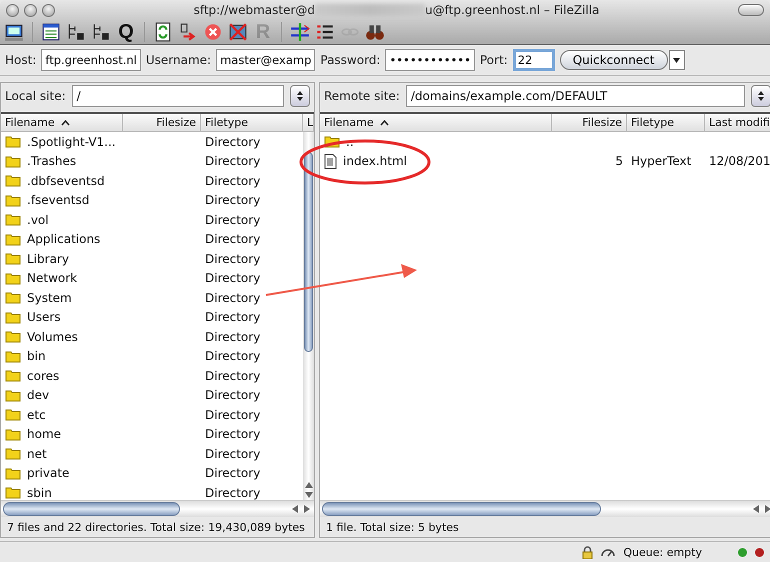 The width and height of the screenshot is (770, 562). What do you see at coordinates (392, 528) in the screenshot?
I see `pane-status: 1 file. Total size: 5 bytes` at bounding box center [392, 528].